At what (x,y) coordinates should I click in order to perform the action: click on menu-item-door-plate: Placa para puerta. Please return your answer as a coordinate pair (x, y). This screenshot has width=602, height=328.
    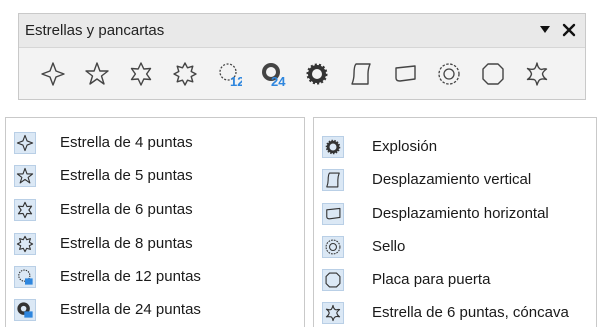
    Looking at the image, I should click on (455, 279).